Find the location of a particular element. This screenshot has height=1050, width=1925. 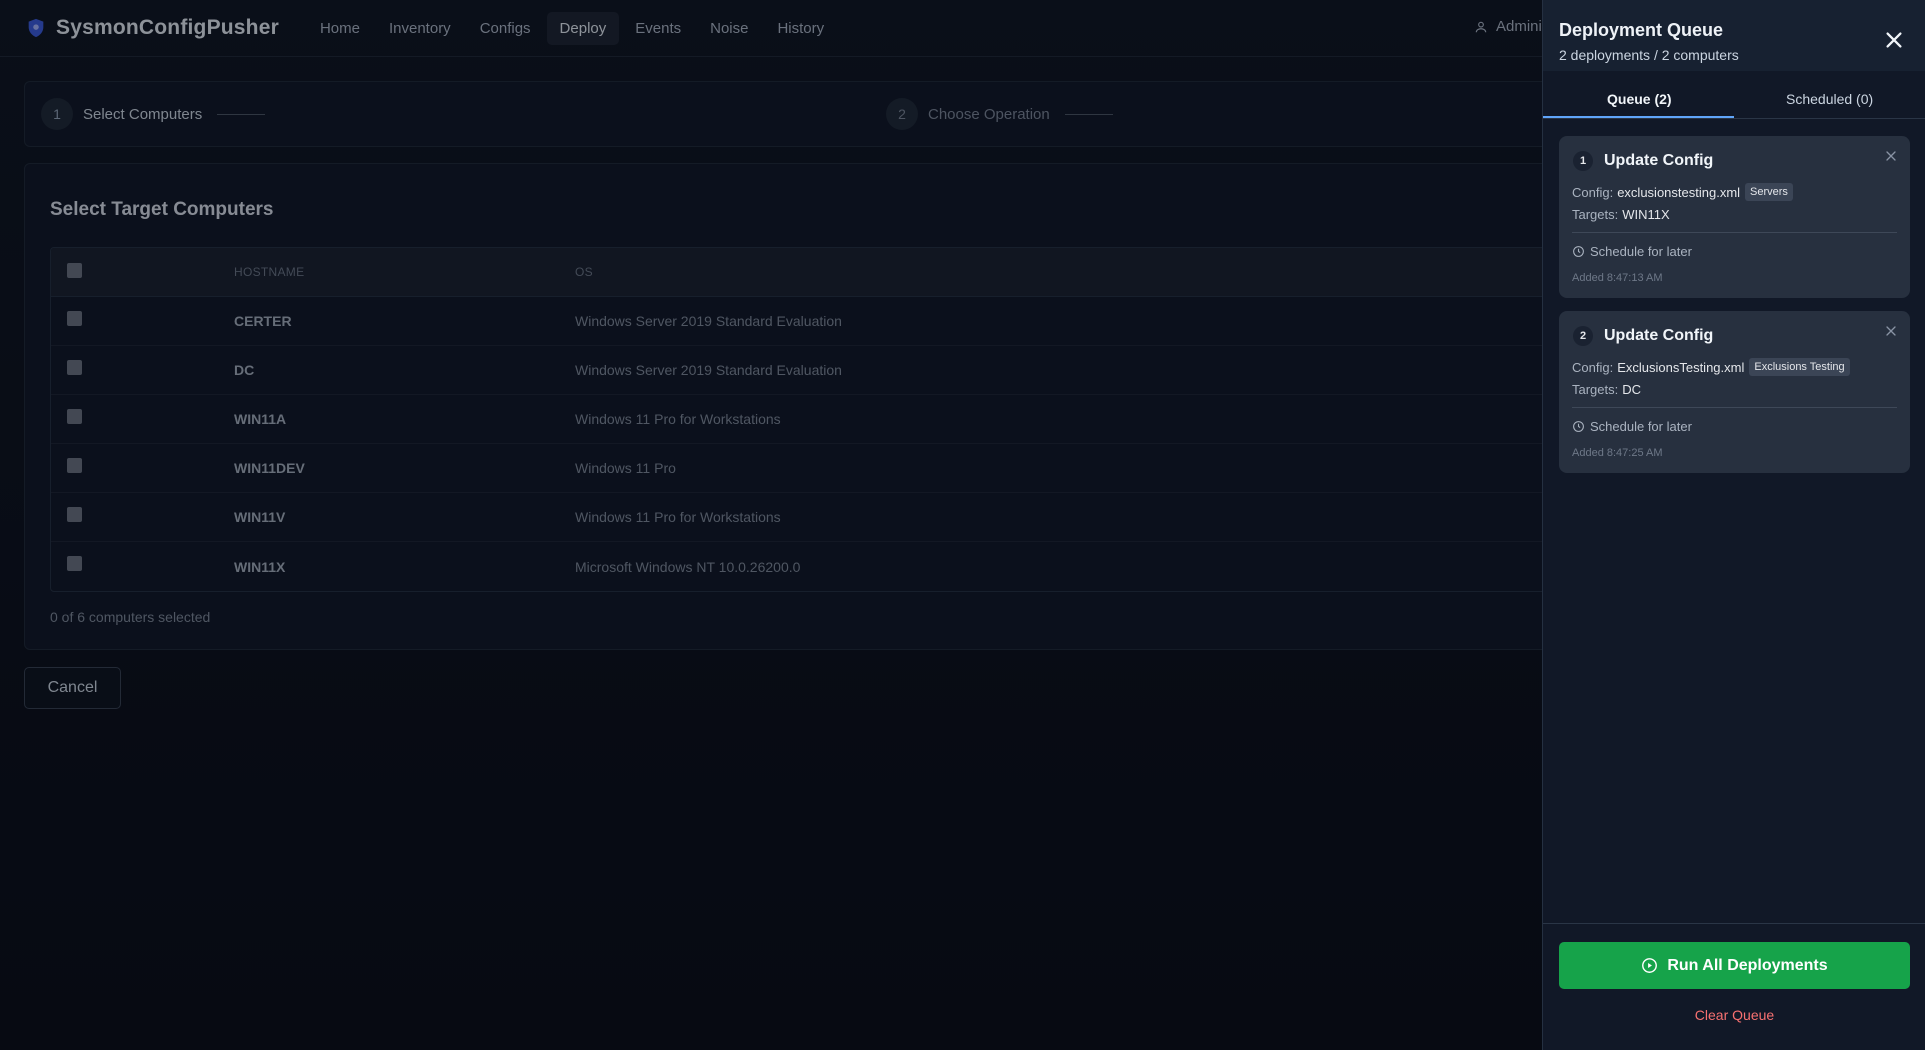

config-filename: ExclusionsTesting.xml is located at coordinates (1681, 367).